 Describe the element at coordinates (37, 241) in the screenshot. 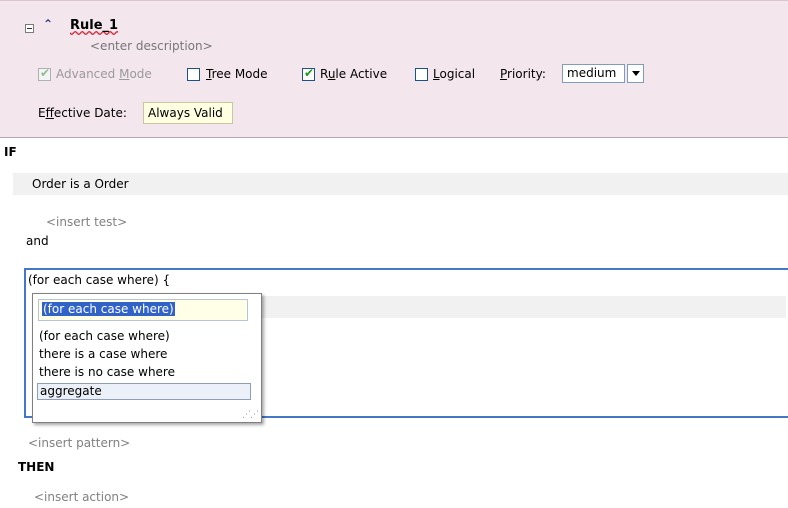

I see `and-connector: and` at that location.